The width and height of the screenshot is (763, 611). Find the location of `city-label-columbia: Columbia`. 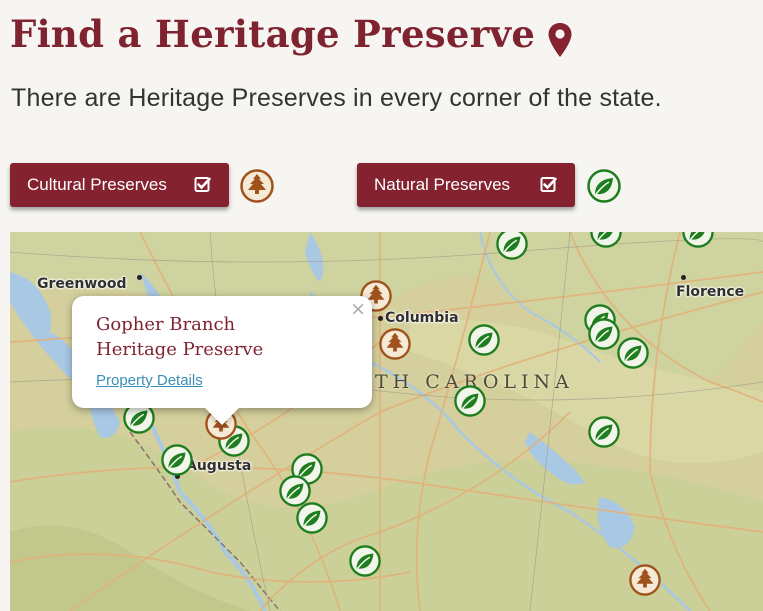

city-label-columbia: Columbia is located at coordinates (422, 318).